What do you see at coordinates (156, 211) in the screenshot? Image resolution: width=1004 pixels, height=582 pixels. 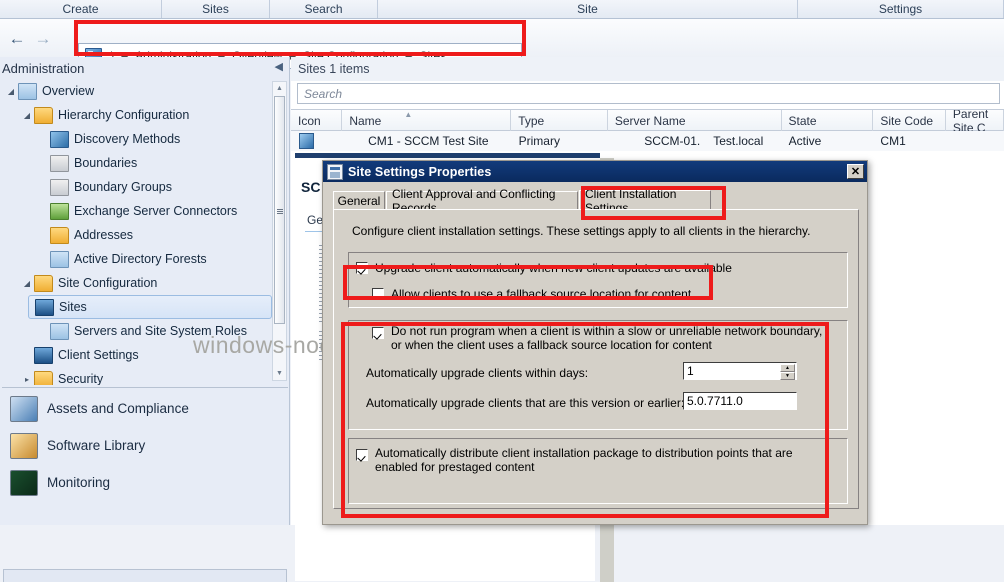 I see `sidebar-item-label: Exchange Server Connectors` at bounding box center [156, 211].